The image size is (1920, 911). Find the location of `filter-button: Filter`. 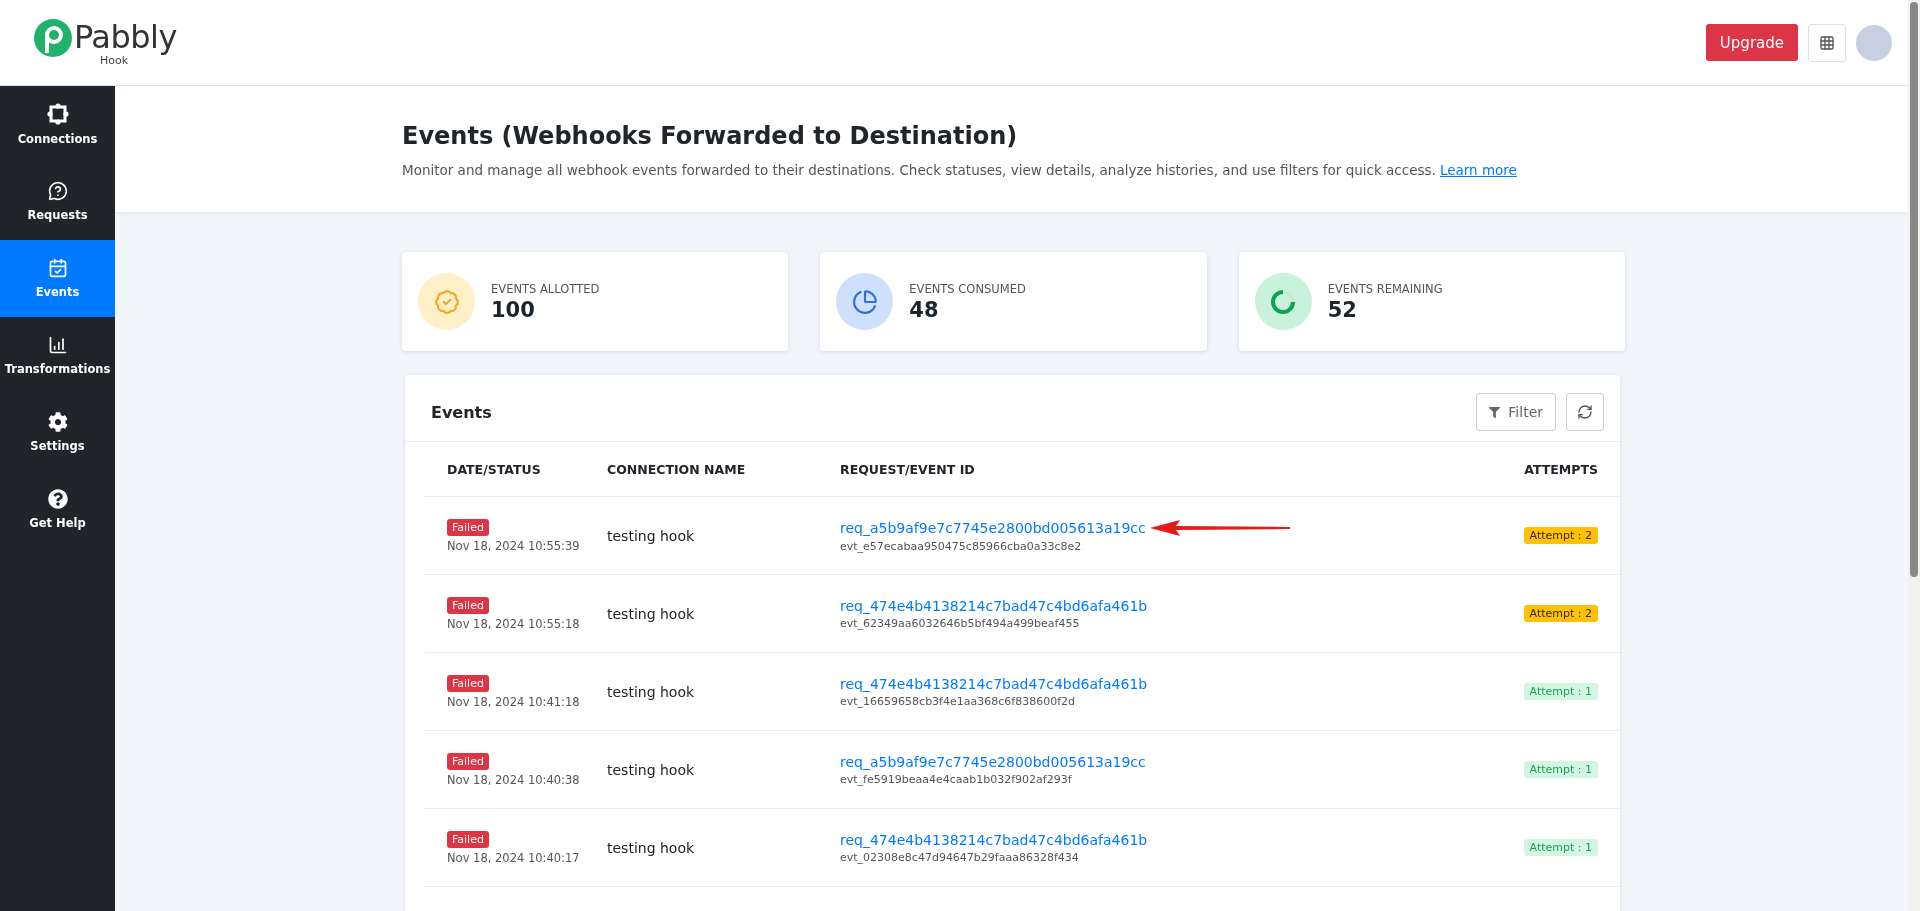

filter-button: Filter is located at coordinates (1516, 412).